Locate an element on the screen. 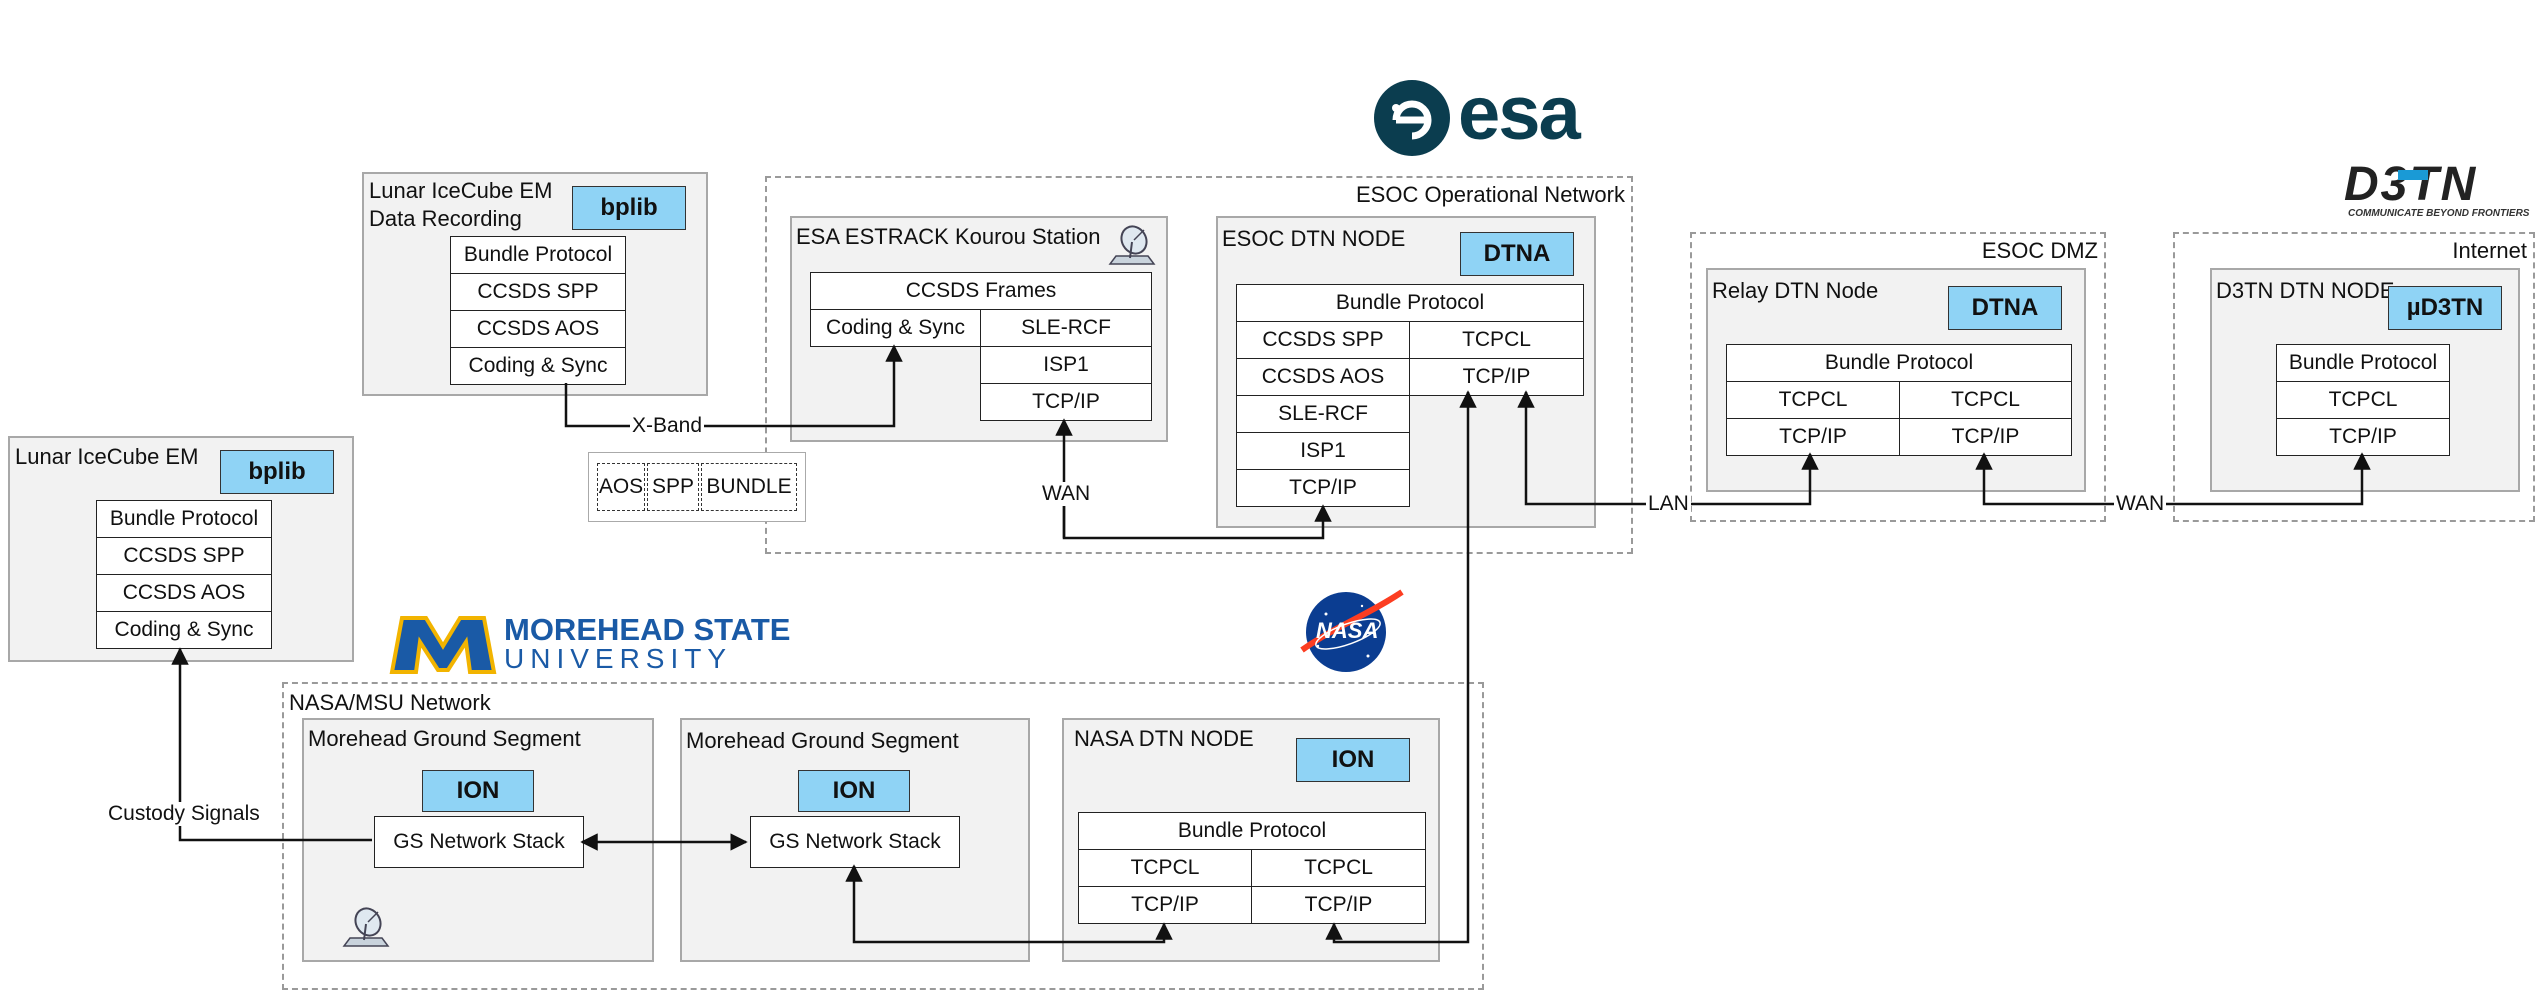 The image size is (2543, 994). lan-link is located at coordinates (1668, 448).